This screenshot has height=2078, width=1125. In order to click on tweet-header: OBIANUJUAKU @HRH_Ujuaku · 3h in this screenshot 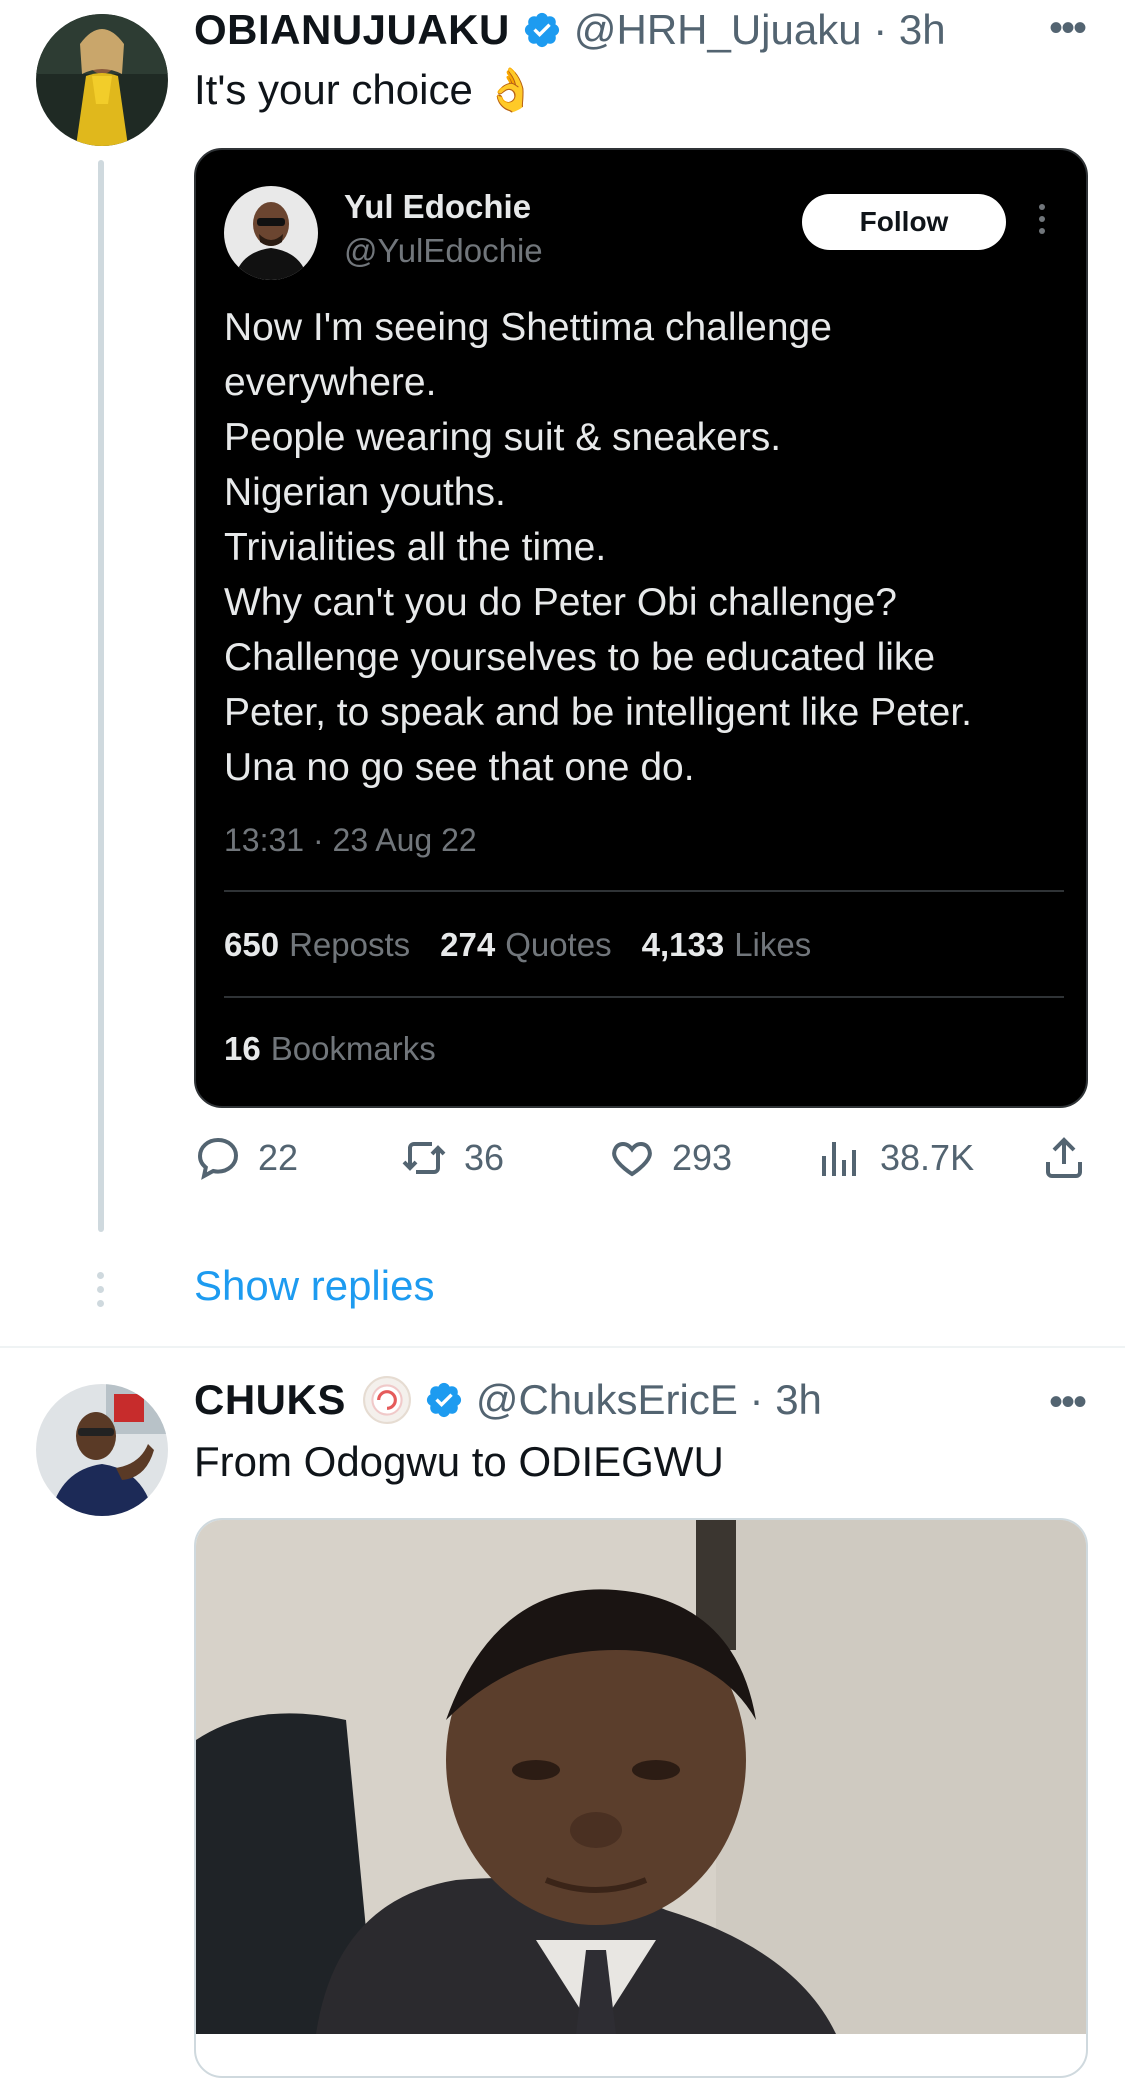, I will do `click(570, 30)`.